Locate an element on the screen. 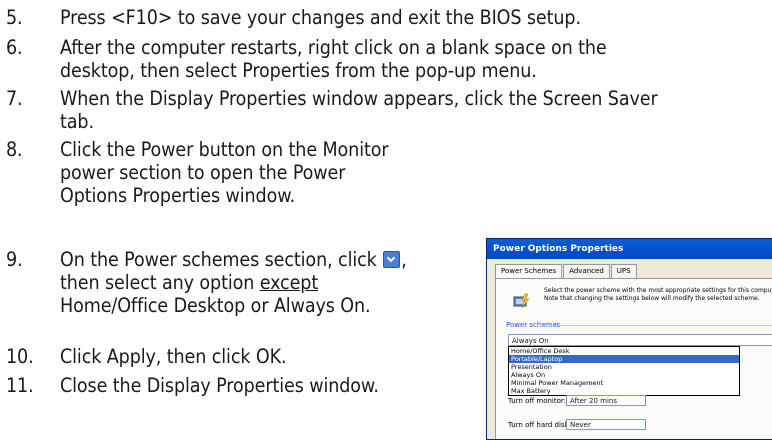 The image size is (772, 440). underlined-text: except is located at coordinates (289, 282).